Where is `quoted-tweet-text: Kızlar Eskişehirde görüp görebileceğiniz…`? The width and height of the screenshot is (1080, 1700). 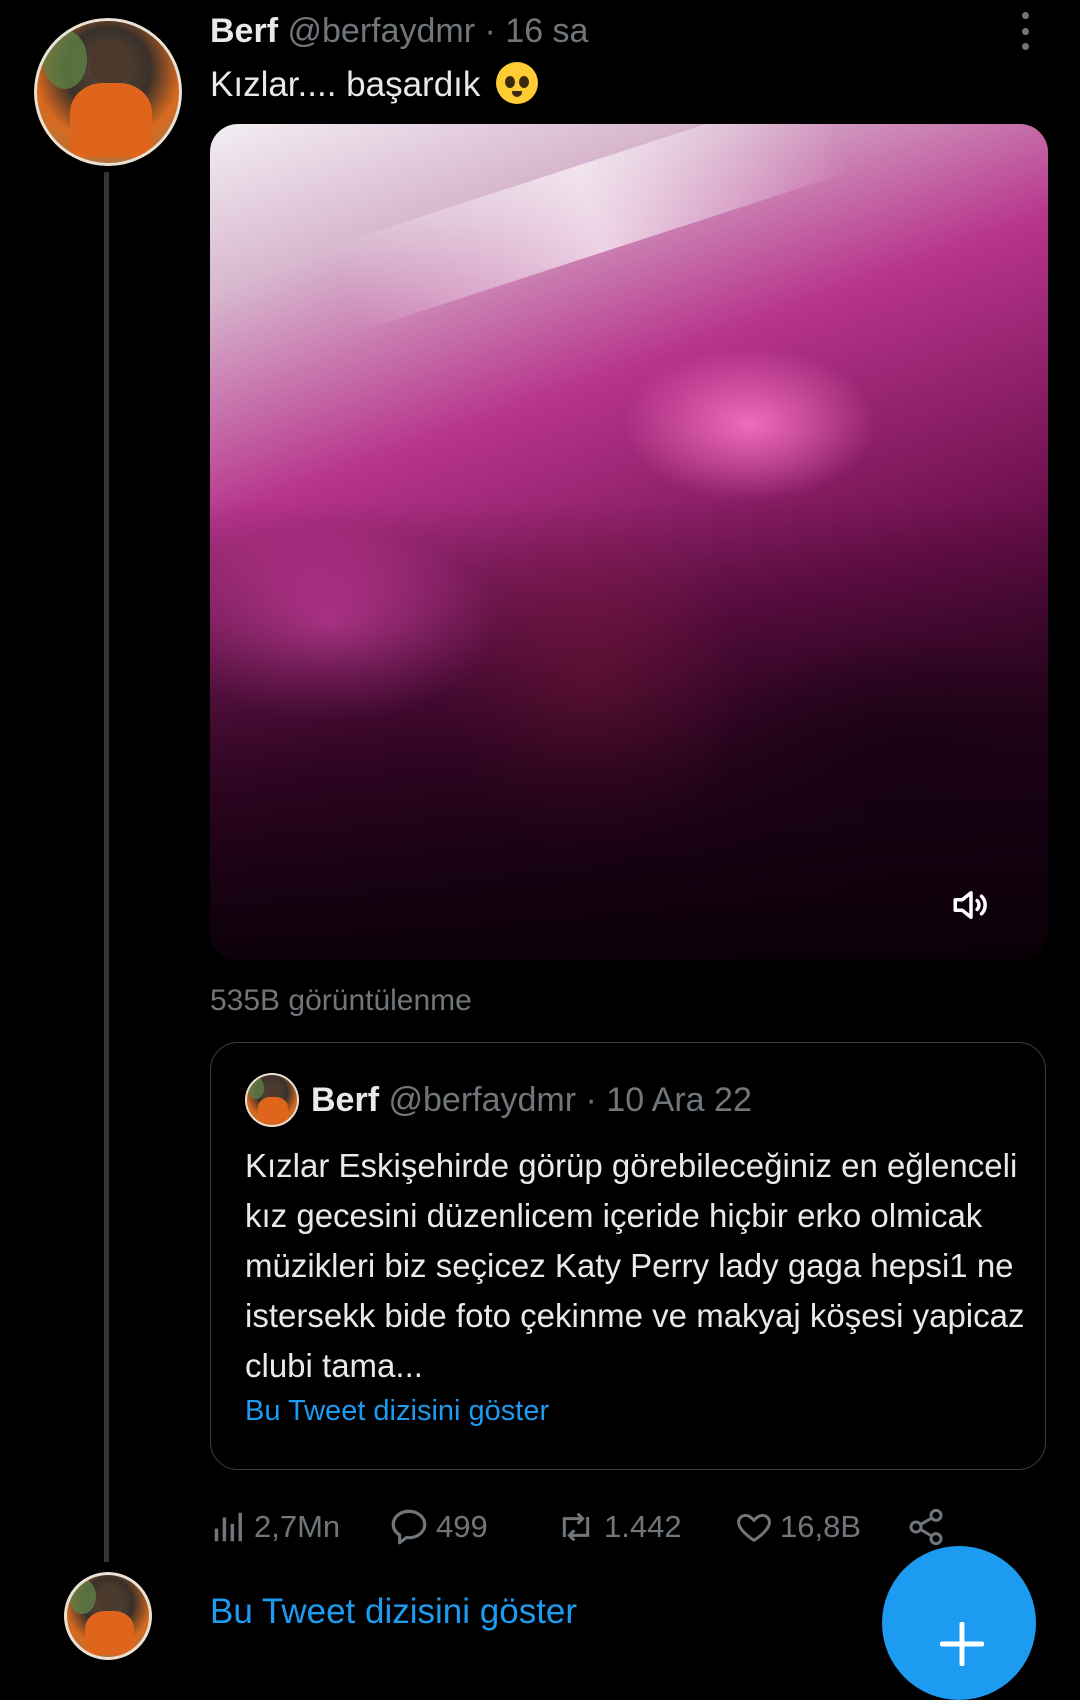
quoted-tweet-text: Kızlar Eskişehirde görüp görebileceğiniz… is located at coordinates (635, 1265).